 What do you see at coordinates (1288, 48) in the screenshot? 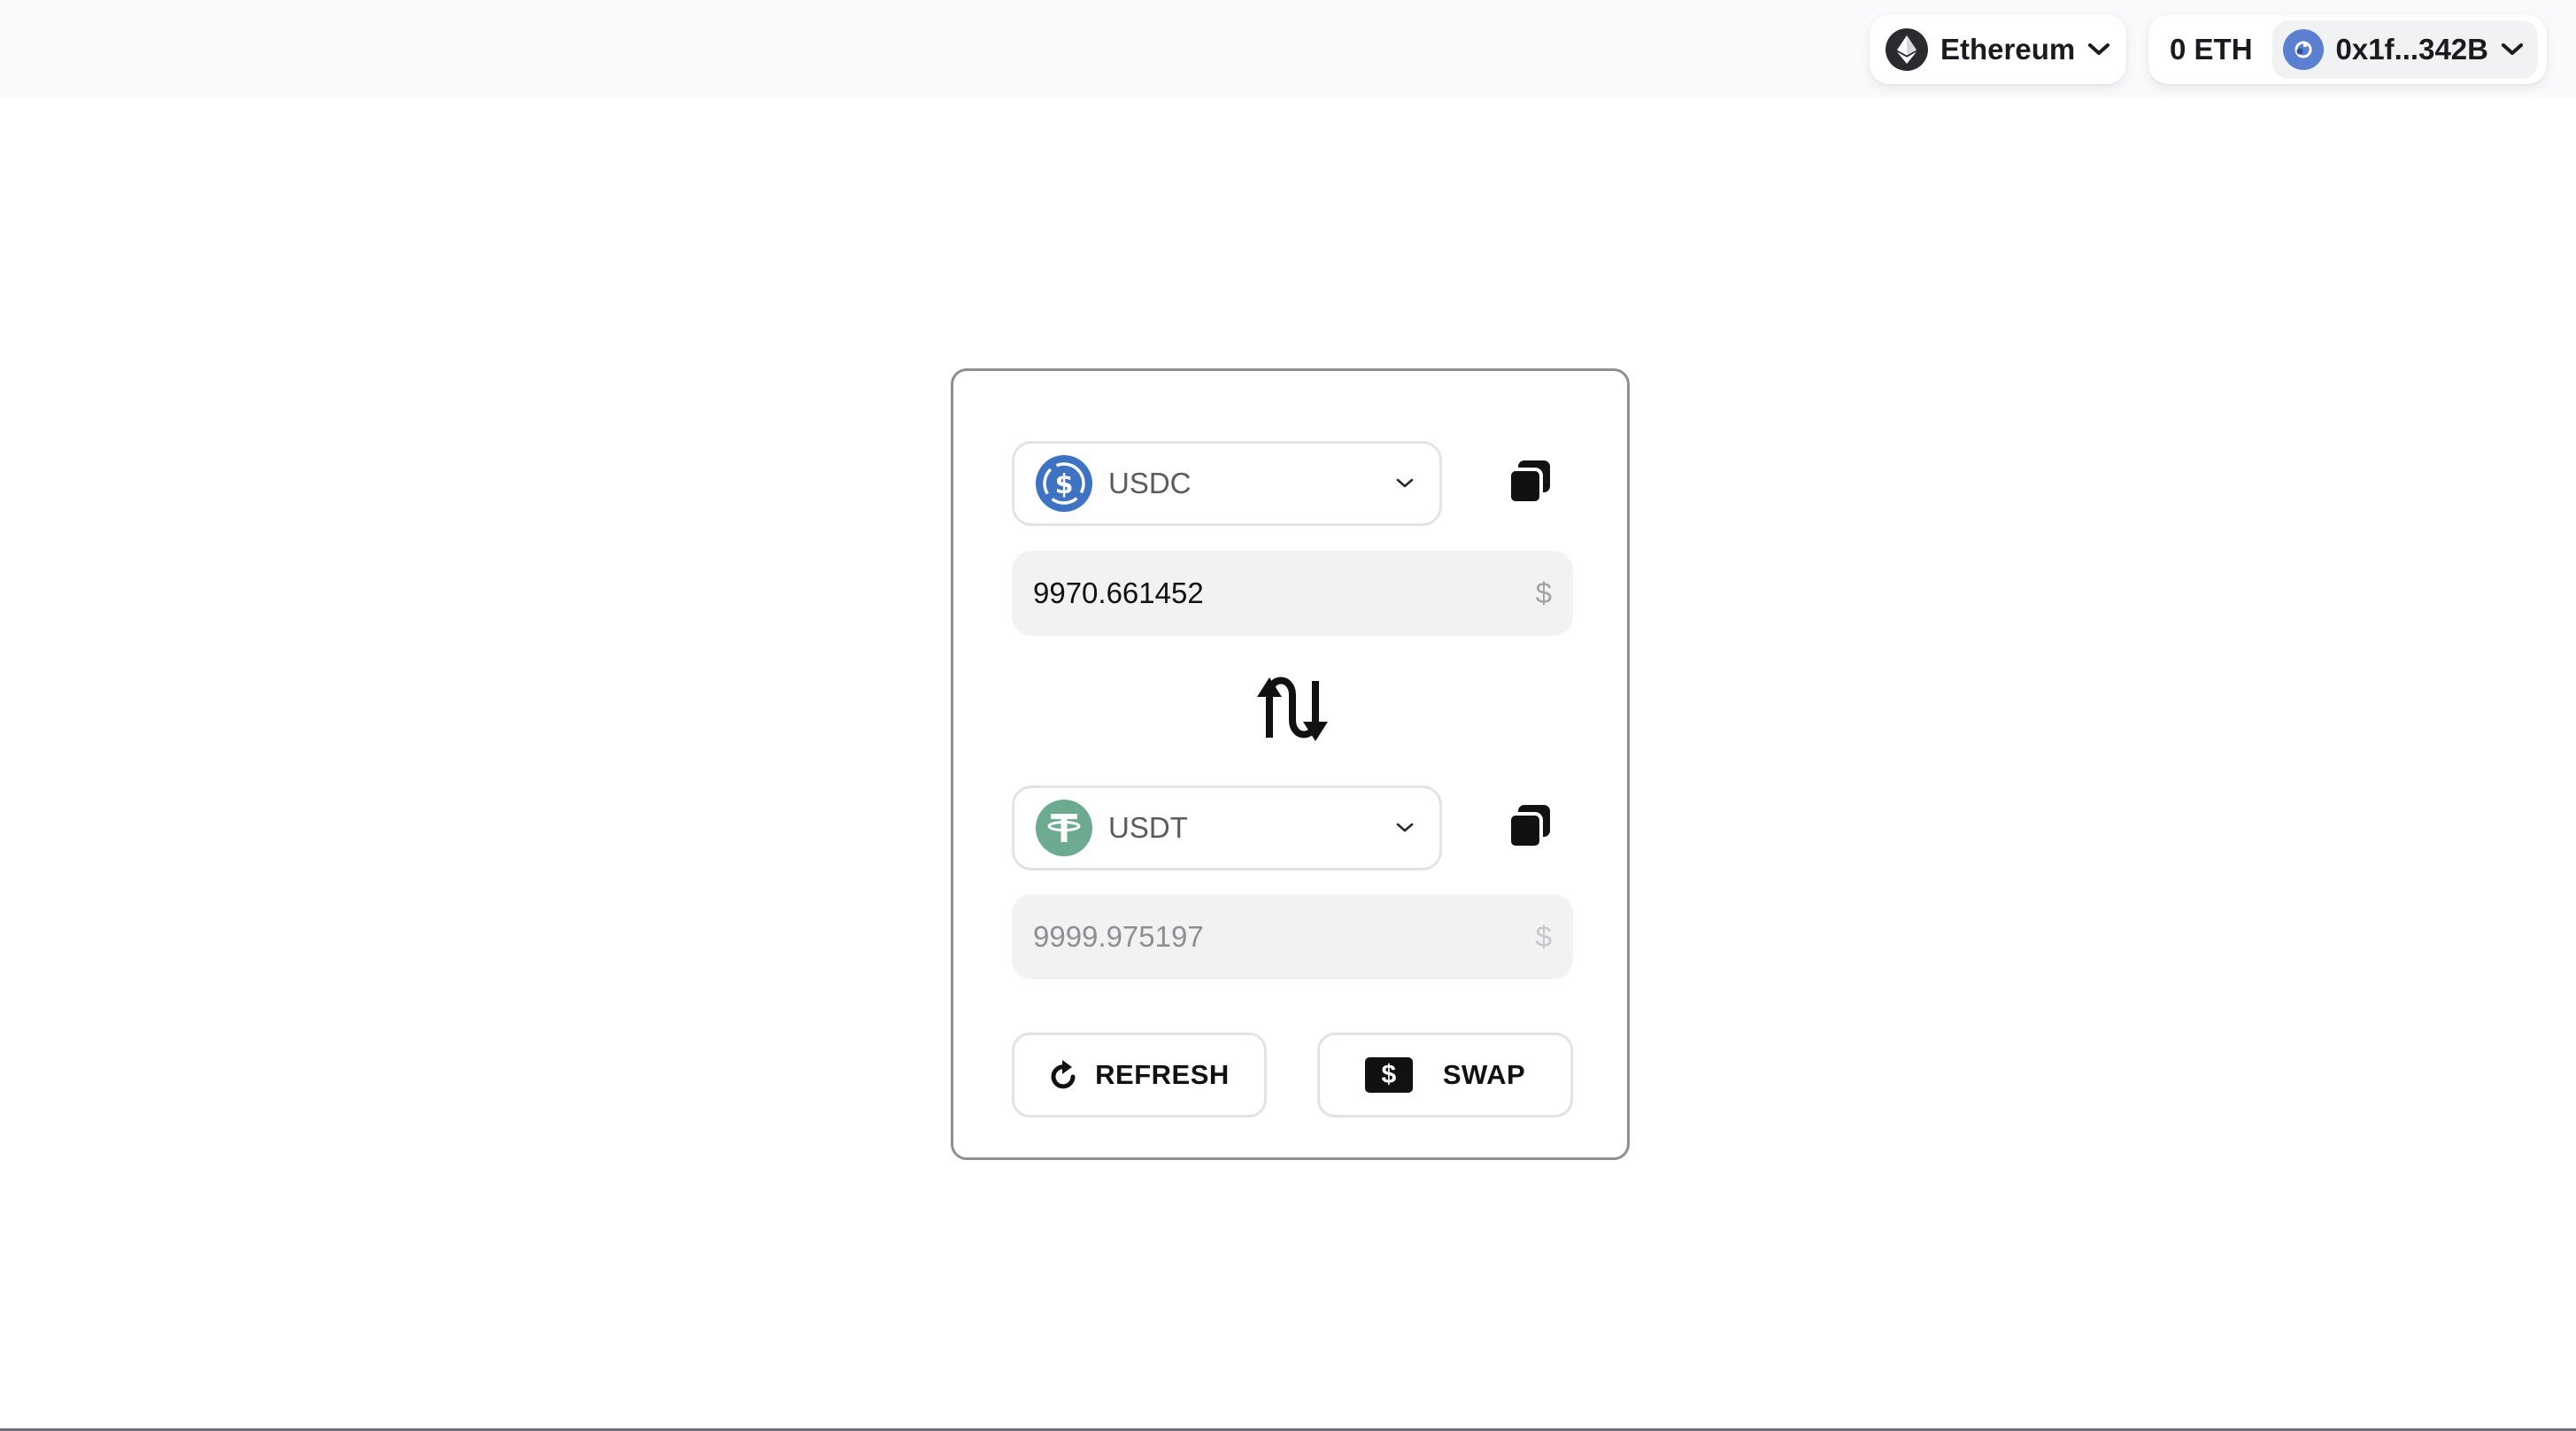
I see `header-bar: Ethereum 0 ETH 0x1f...342B` at bounding box center [1288, 48].